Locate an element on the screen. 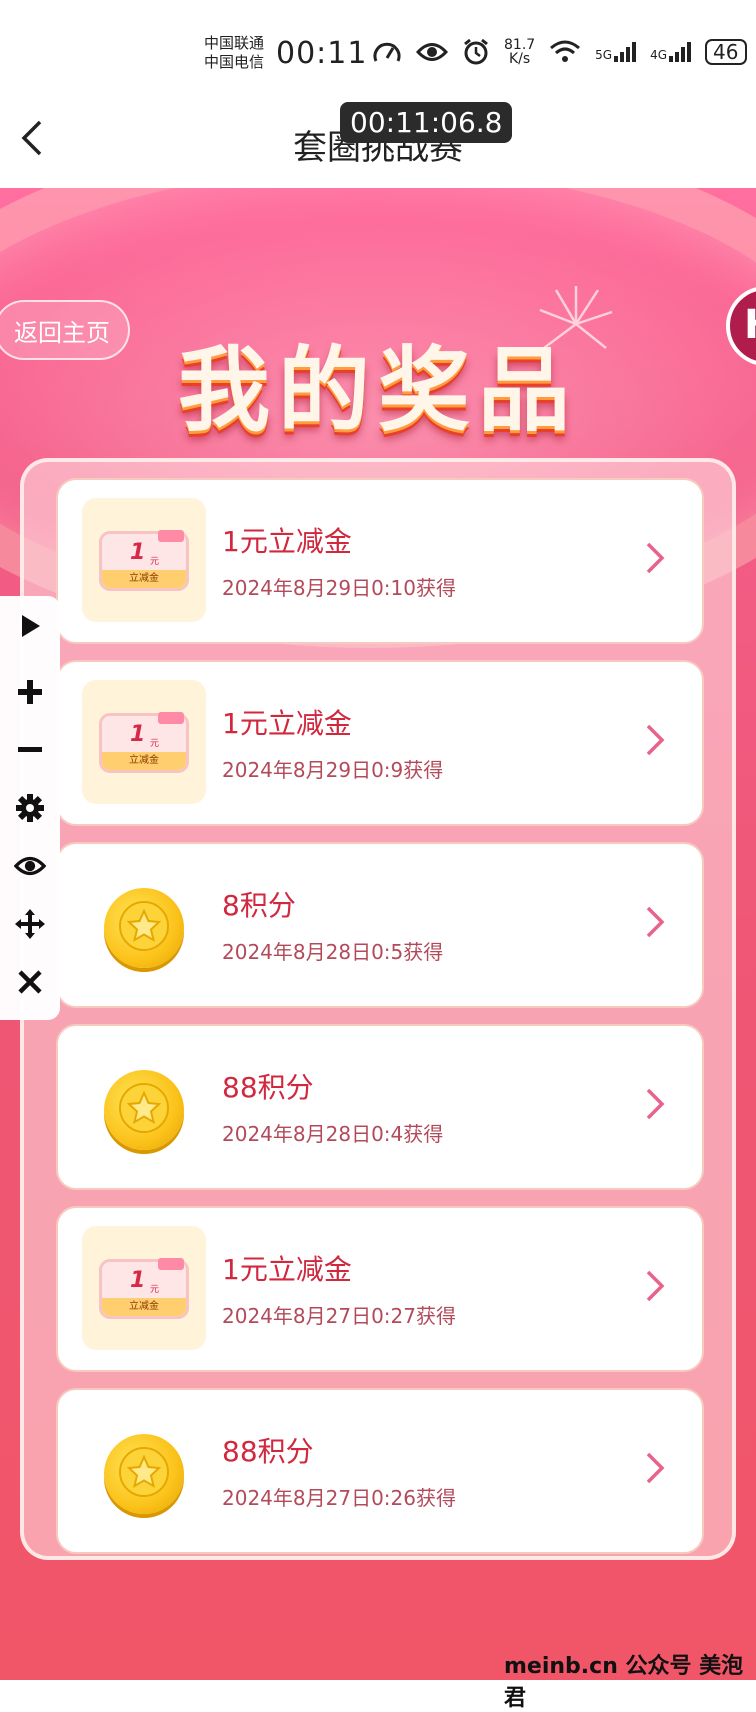 The image size is (756, 1712). network-speed: 81.7 K/s is located at coordinates (519, 52).